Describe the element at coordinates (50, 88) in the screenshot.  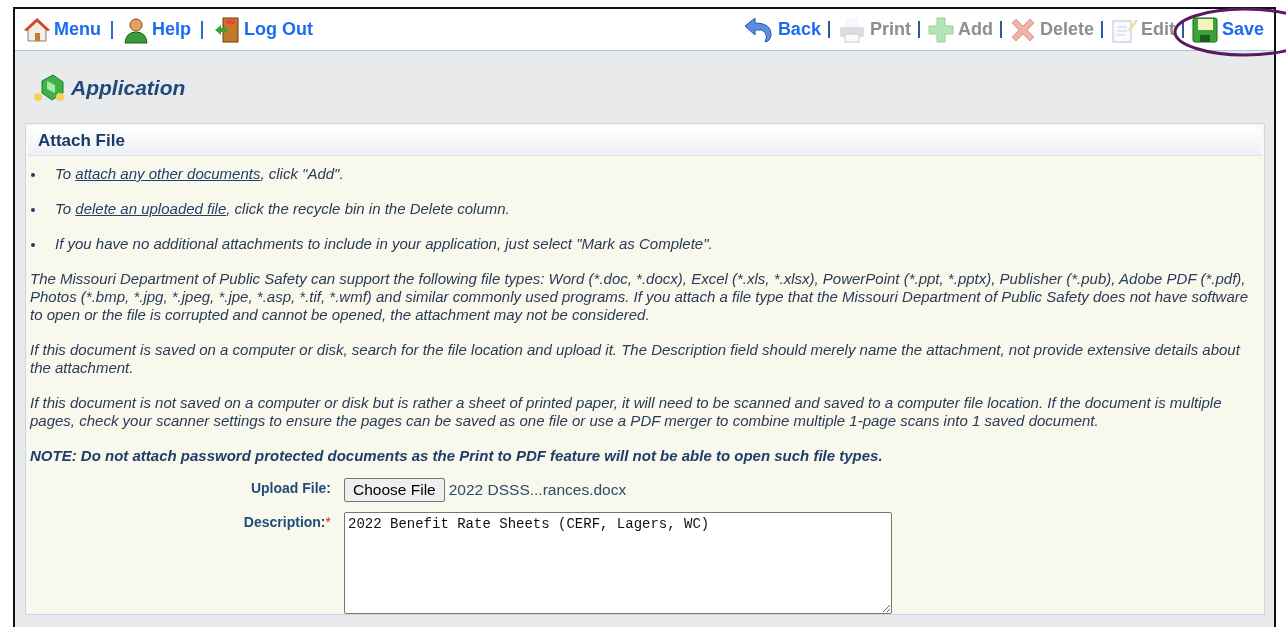
I see `application-icon` at that location.